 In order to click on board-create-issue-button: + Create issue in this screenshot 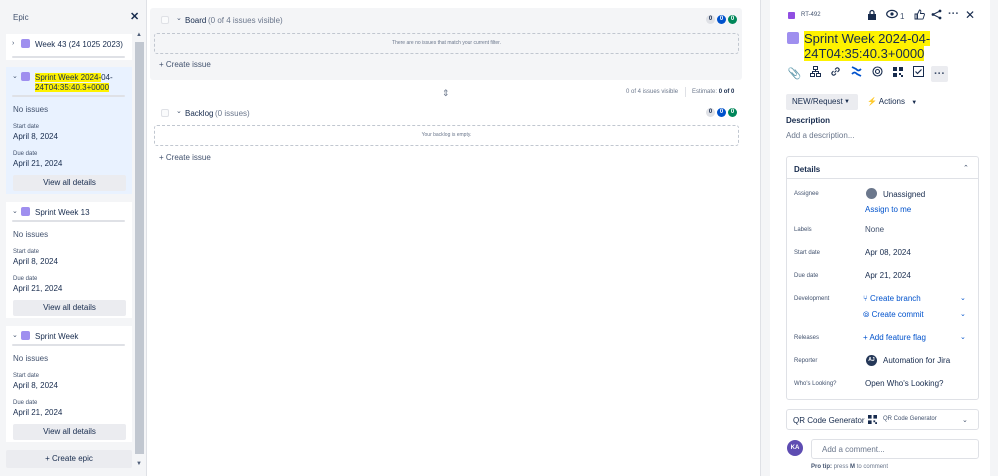, I will do `click(185, 64)`.